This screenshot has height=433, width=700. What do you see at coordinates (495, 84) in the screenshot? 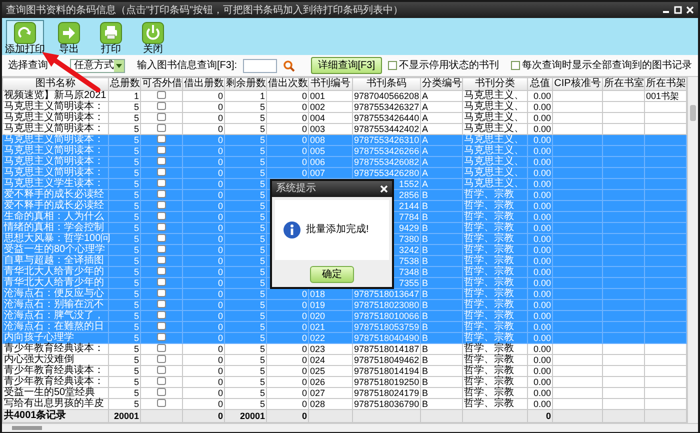
I see `column-header: 书刊分类` at bounding box center [495, 84].